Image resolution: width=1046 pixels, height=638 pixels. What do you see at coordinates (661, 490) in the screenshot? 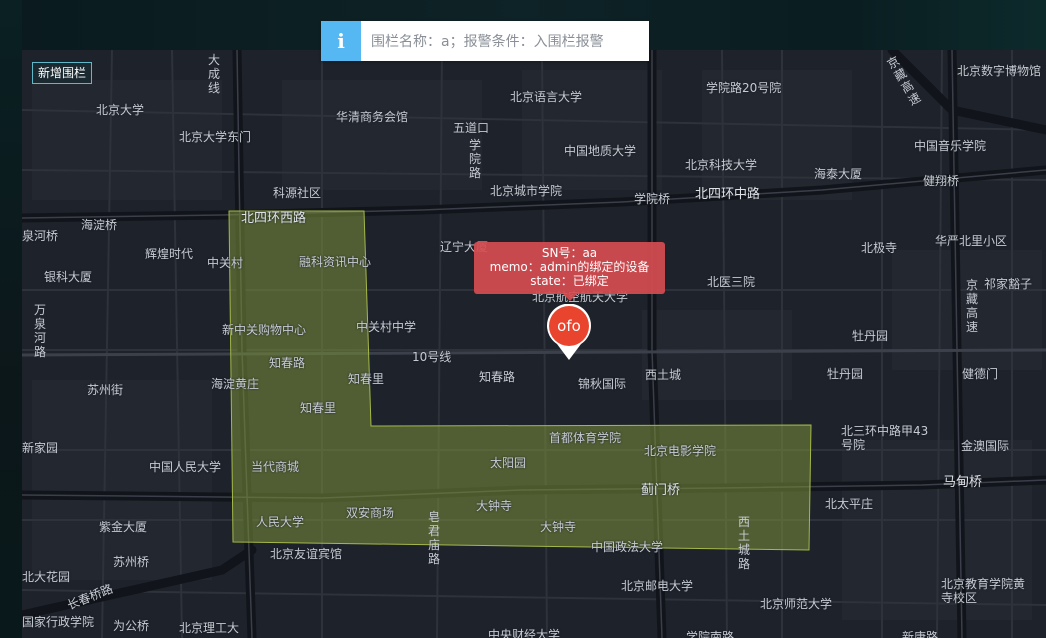
I see `map-label: 蓟门桥` at bounding box center [661, 490].